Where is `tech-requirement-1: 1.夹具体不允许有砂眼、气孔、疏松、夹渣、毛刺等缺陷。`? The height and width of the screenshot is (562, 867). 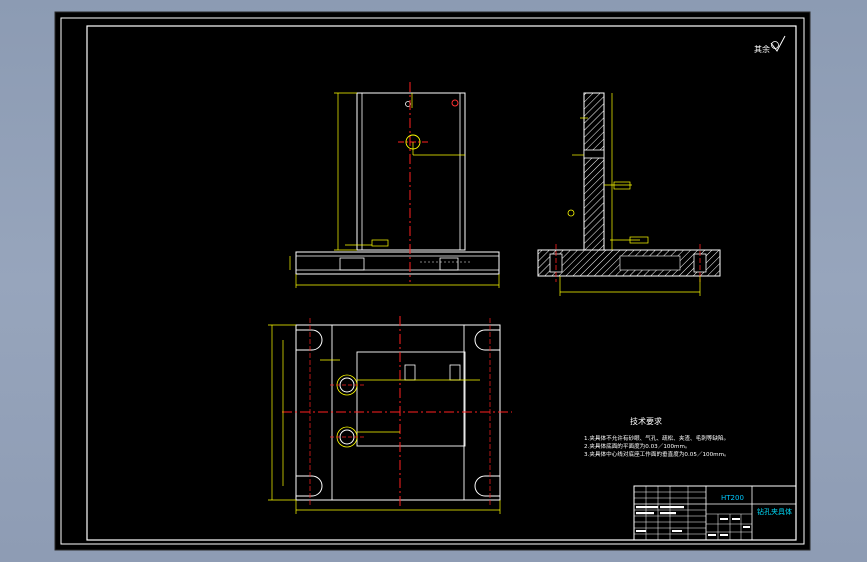
tech-requirement-1: 1.夹具体不允许有砂眼、气孔、疏松、夹渣、毛刺等缺陷。 is located at coordinates (656, 438).